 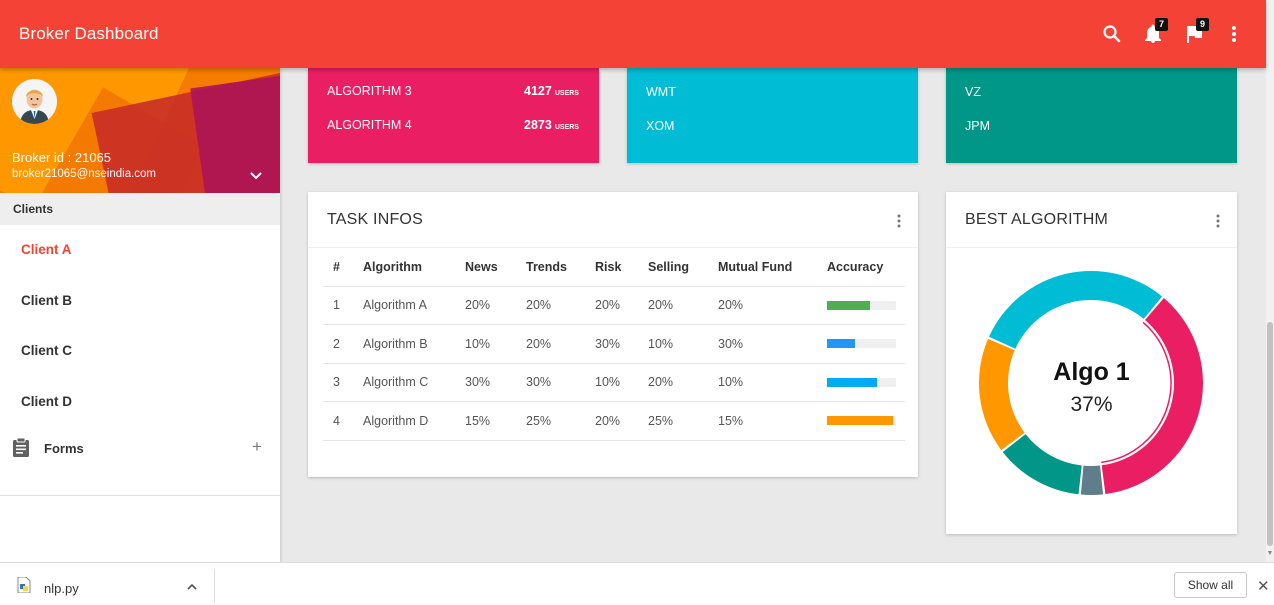 What do you see at coordinates (338, 421) in the screenshot?
I see `table-cell-num: 4` at bounding box center [338, 421].